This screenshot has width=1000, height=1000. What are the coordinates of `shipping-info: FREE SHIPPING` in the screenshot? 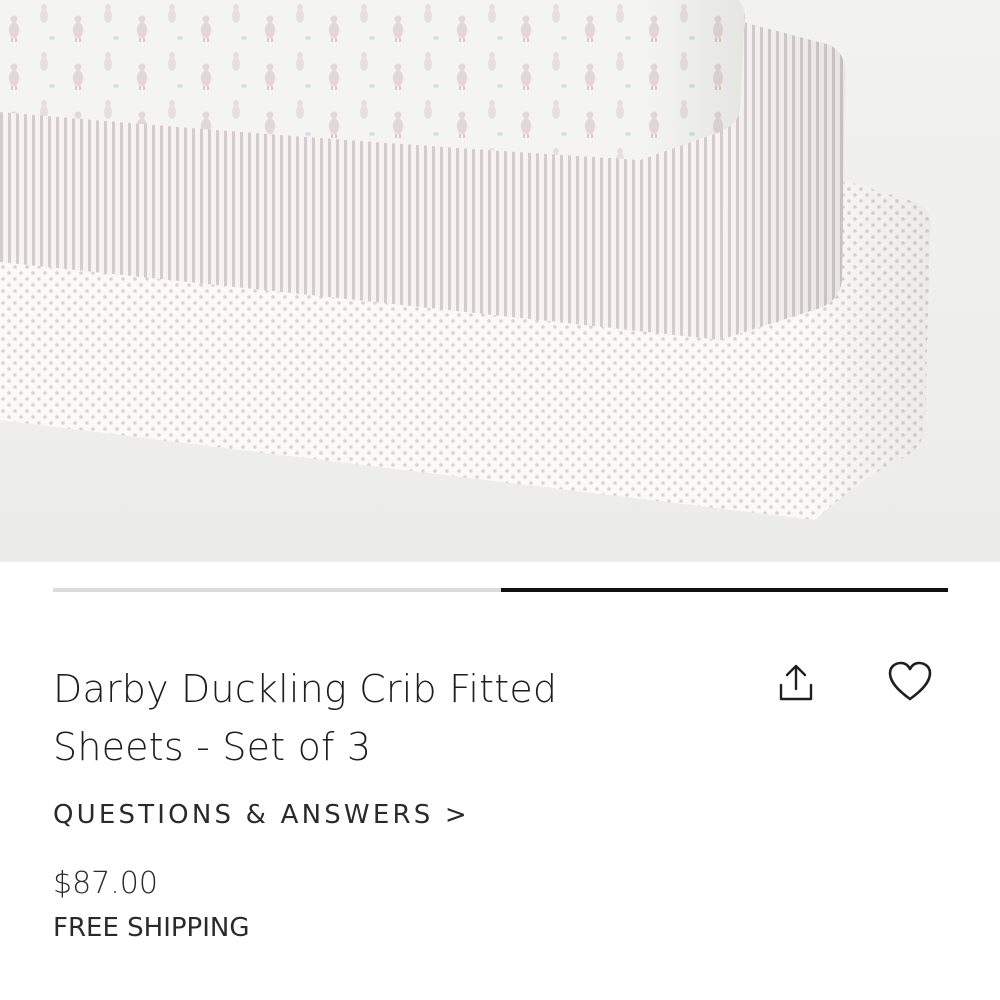 It's located at (151, 928).